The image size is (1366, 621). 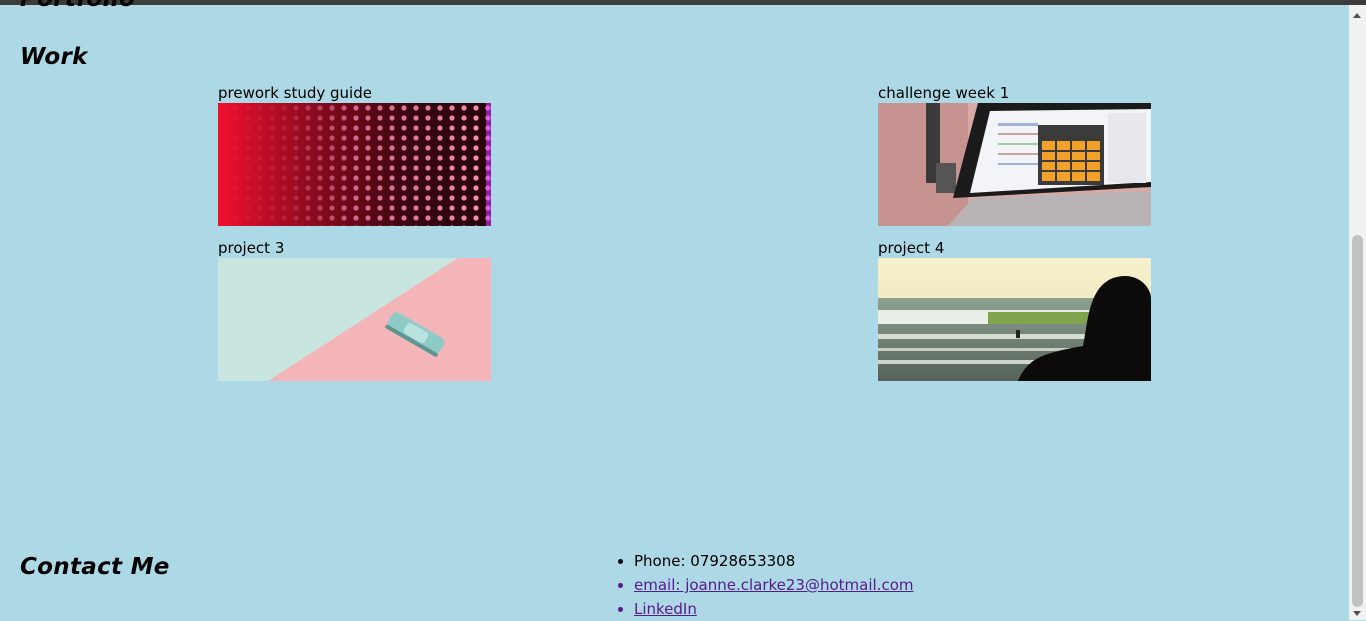 I want to click on contact-linkedin: LinkedIn, so click(x=765, y=609).